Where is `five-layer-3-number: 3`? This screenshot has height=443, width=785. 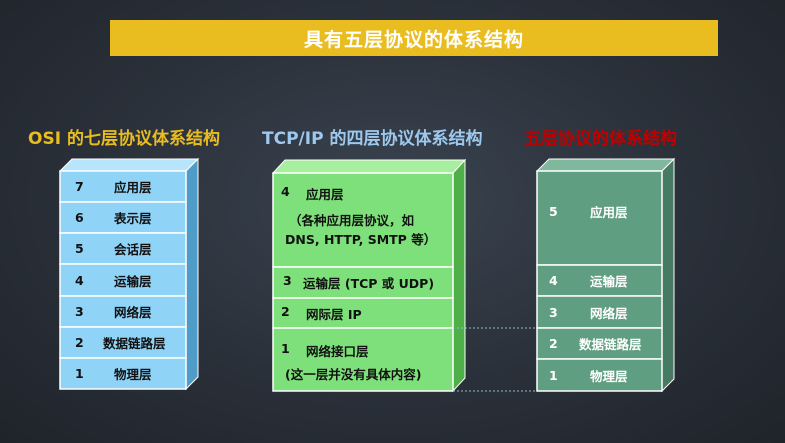
five-layer-3-number: 3 is located at coordinates (553, 312).